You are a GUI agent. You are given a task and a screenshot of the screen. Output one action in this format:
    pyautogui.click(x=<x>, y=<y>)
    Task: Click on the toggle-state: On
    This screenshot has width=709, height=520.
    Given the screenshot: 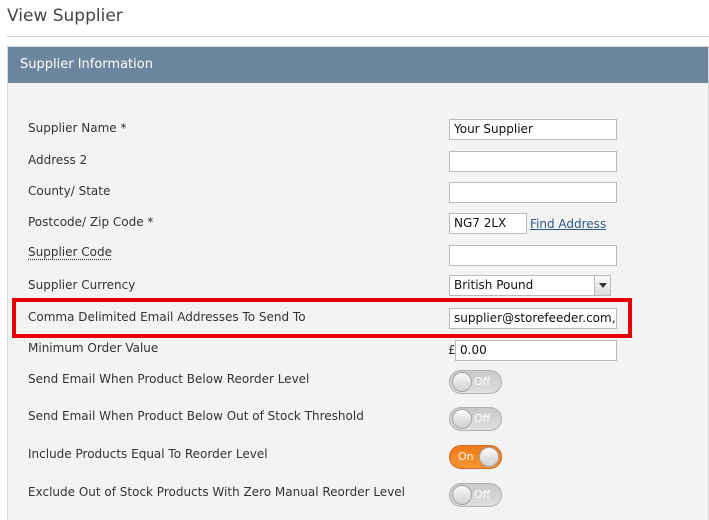 What is the action you would take?
    pyautogui.click(x=466, y=456)
    